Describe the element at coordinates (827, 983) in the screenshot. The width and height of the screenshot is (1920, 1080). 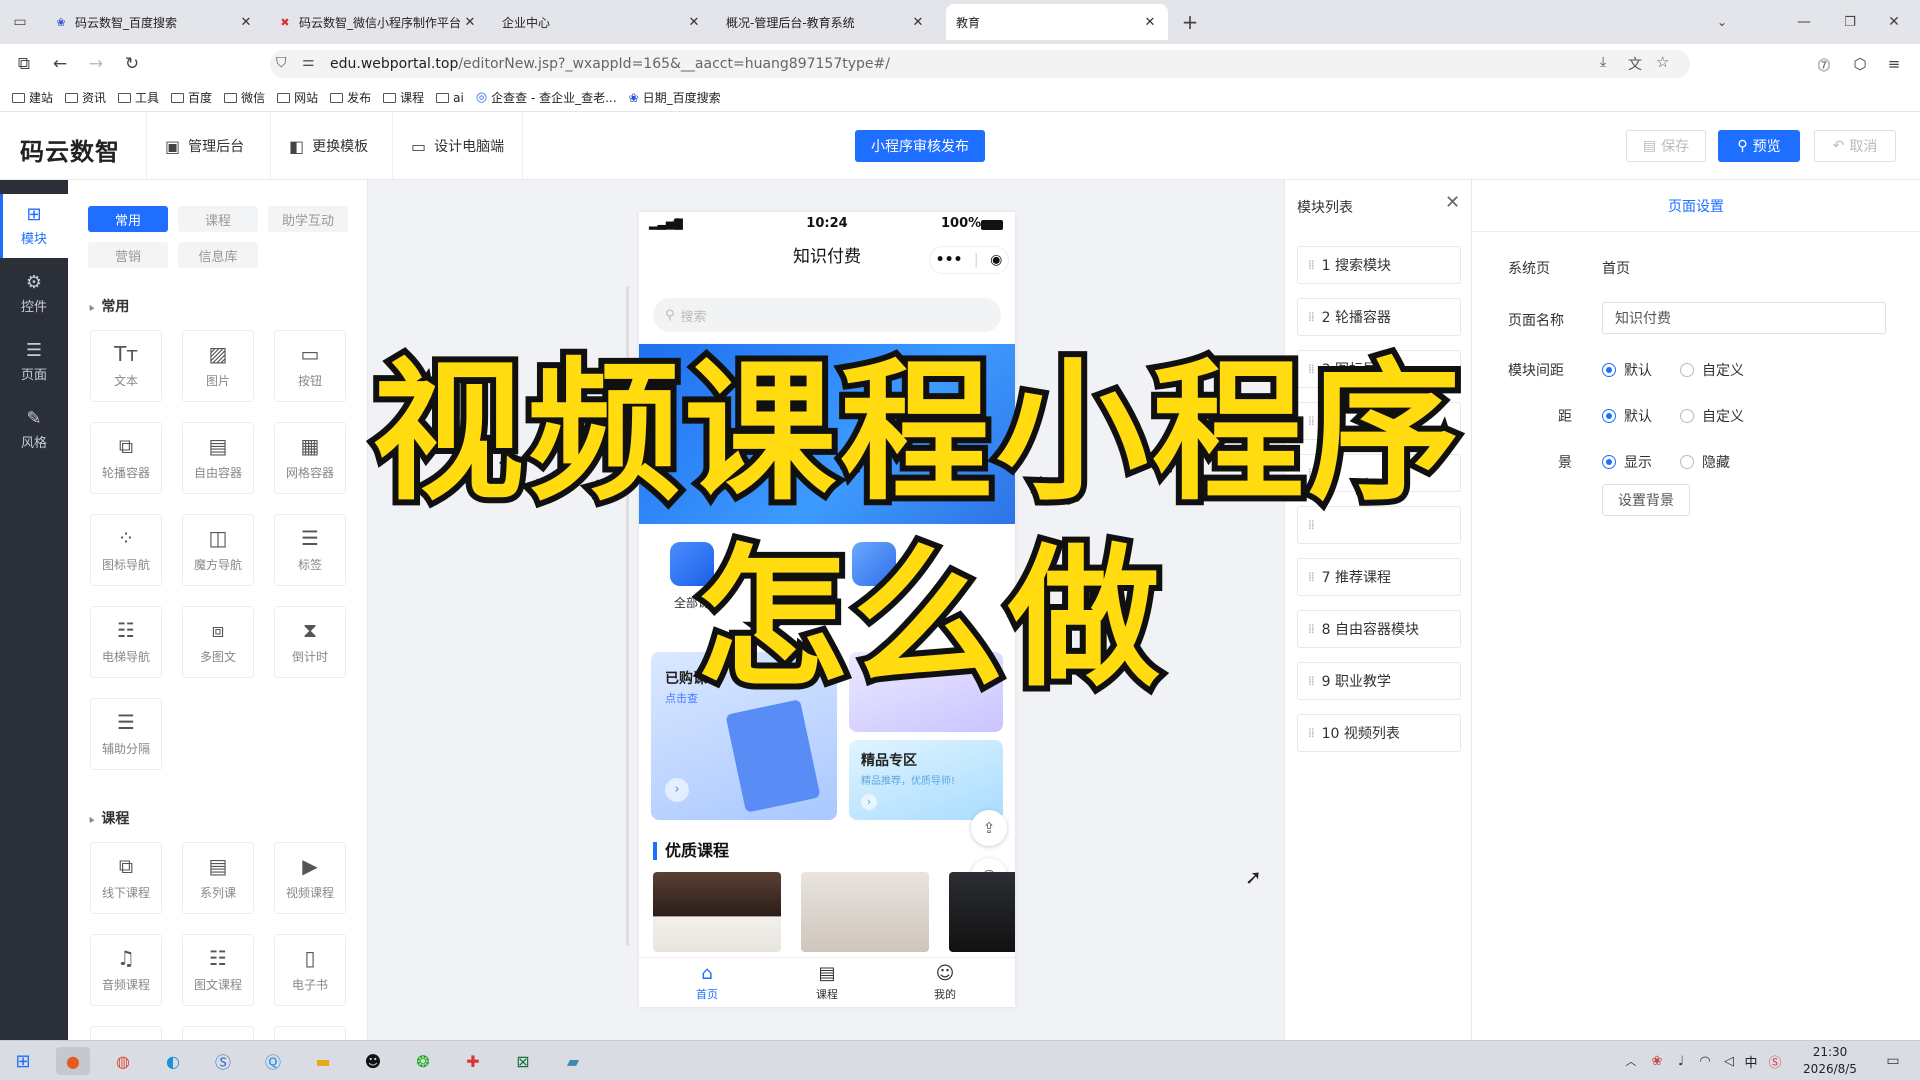
I see `tab-courses: ▤ 课程` at that location.